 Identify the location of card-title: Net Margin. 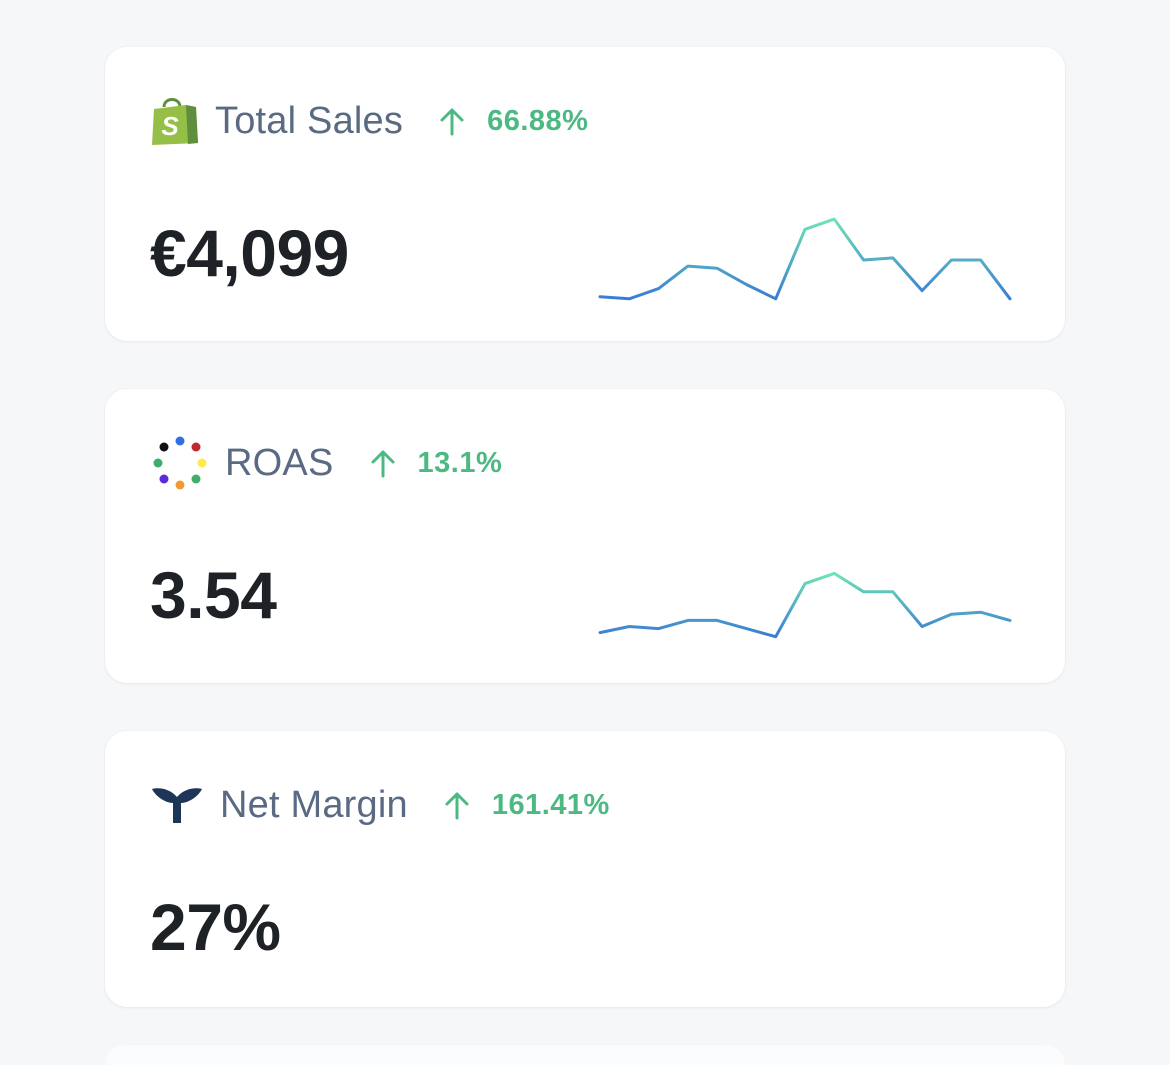
(314, 804).